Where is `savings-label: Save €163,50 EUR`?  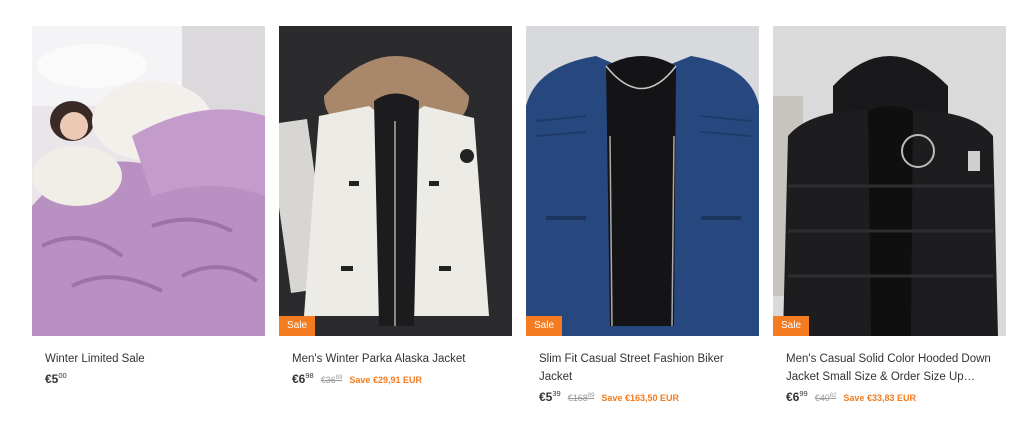 savings-label: Save €163,50 EUR is located at coordinates (640, 398).